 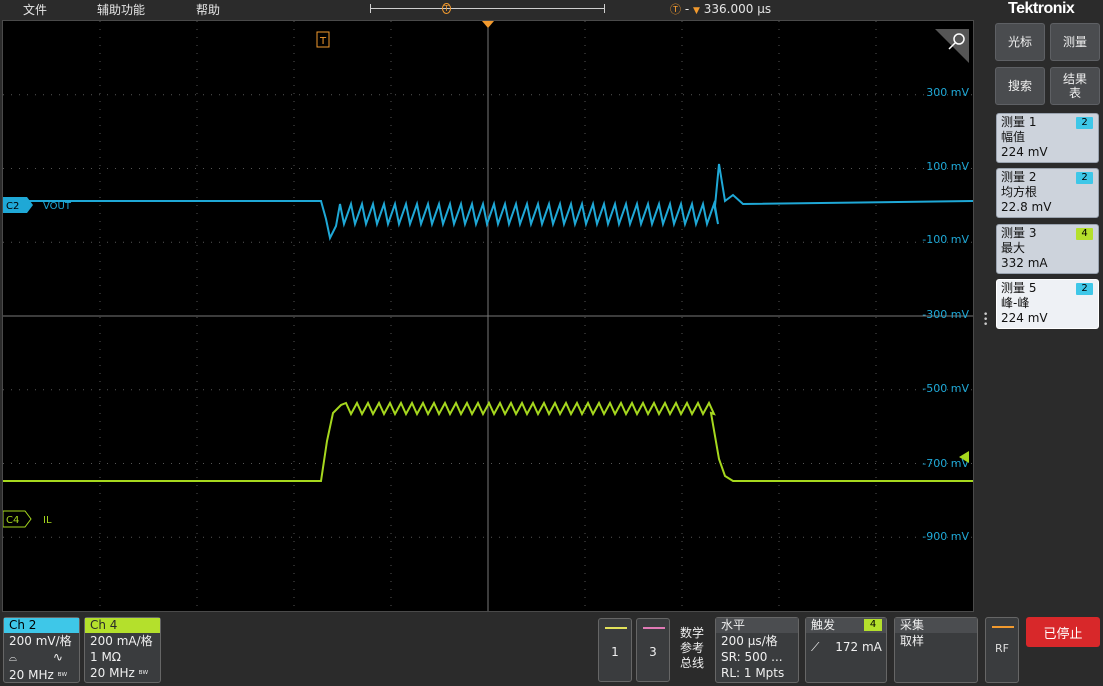 I want to click on channel-1-label: 1, so click(x=615, y=652).